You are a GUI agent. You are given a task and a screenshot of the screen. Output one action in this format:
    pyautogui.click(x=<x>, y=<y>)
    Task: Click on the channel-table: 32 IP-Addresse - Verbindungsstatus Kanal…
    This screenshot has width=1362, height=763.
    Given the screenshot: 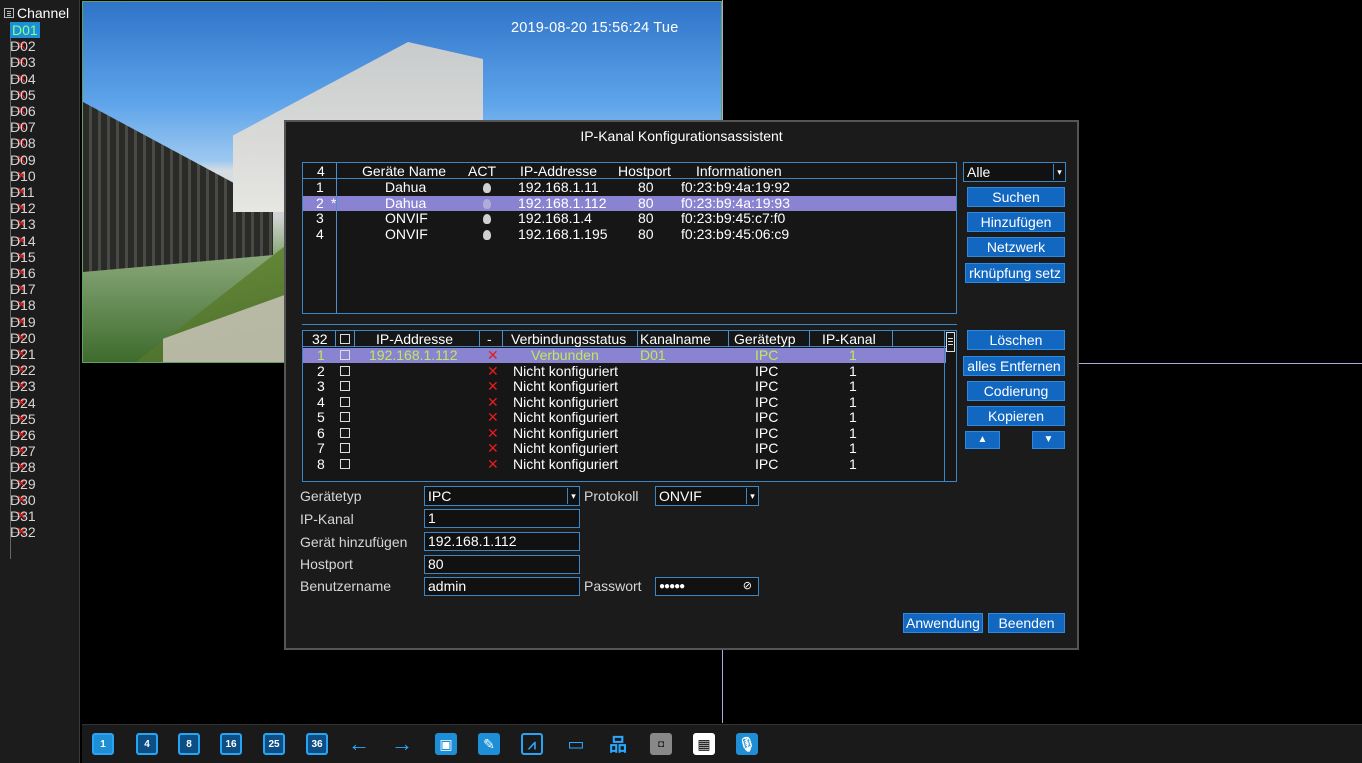 What is the action you would take?
    pyautogui.click(x=629, y=406)
    